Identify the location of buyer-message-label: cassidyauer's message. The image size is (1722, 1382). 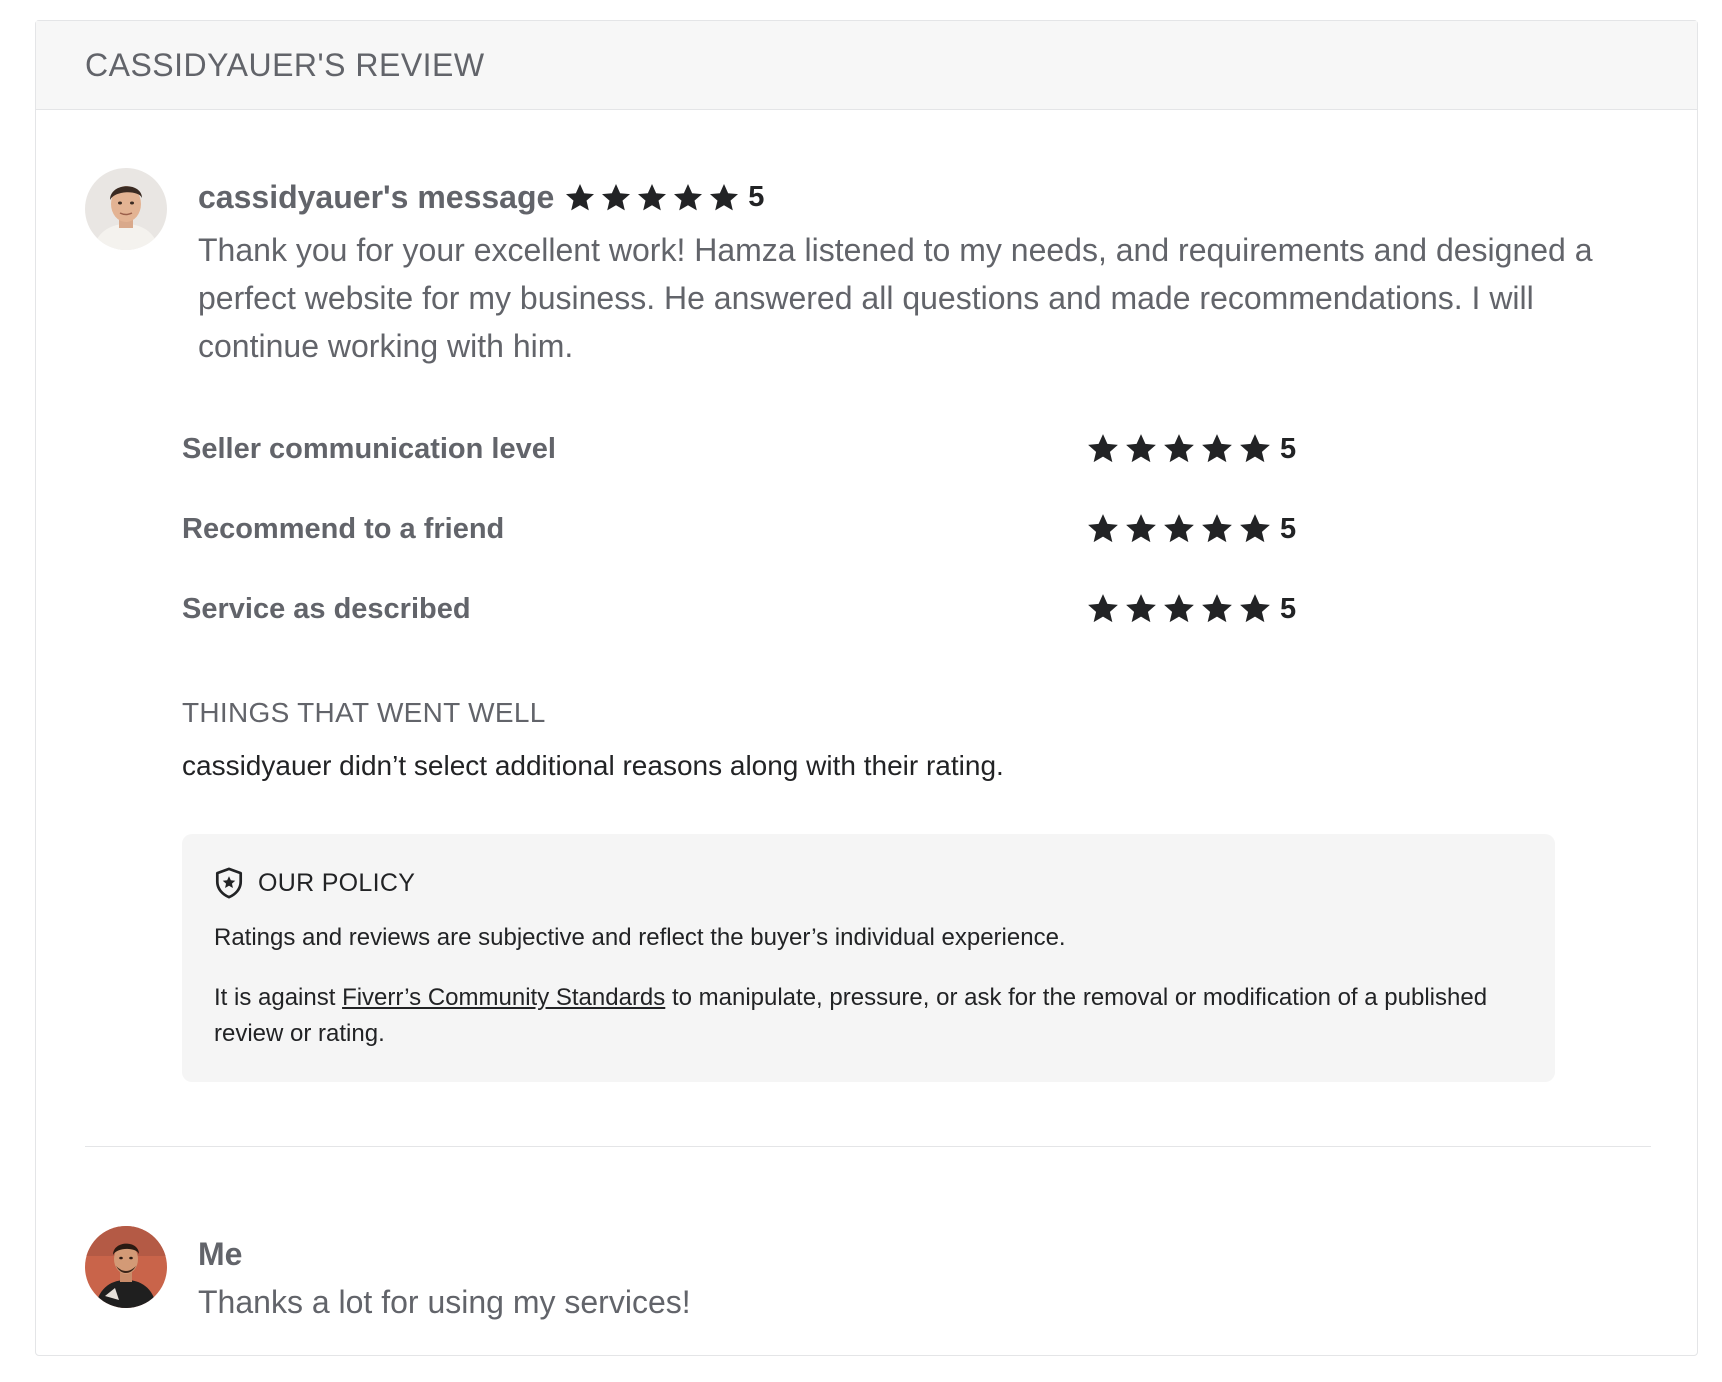
(376, 197).